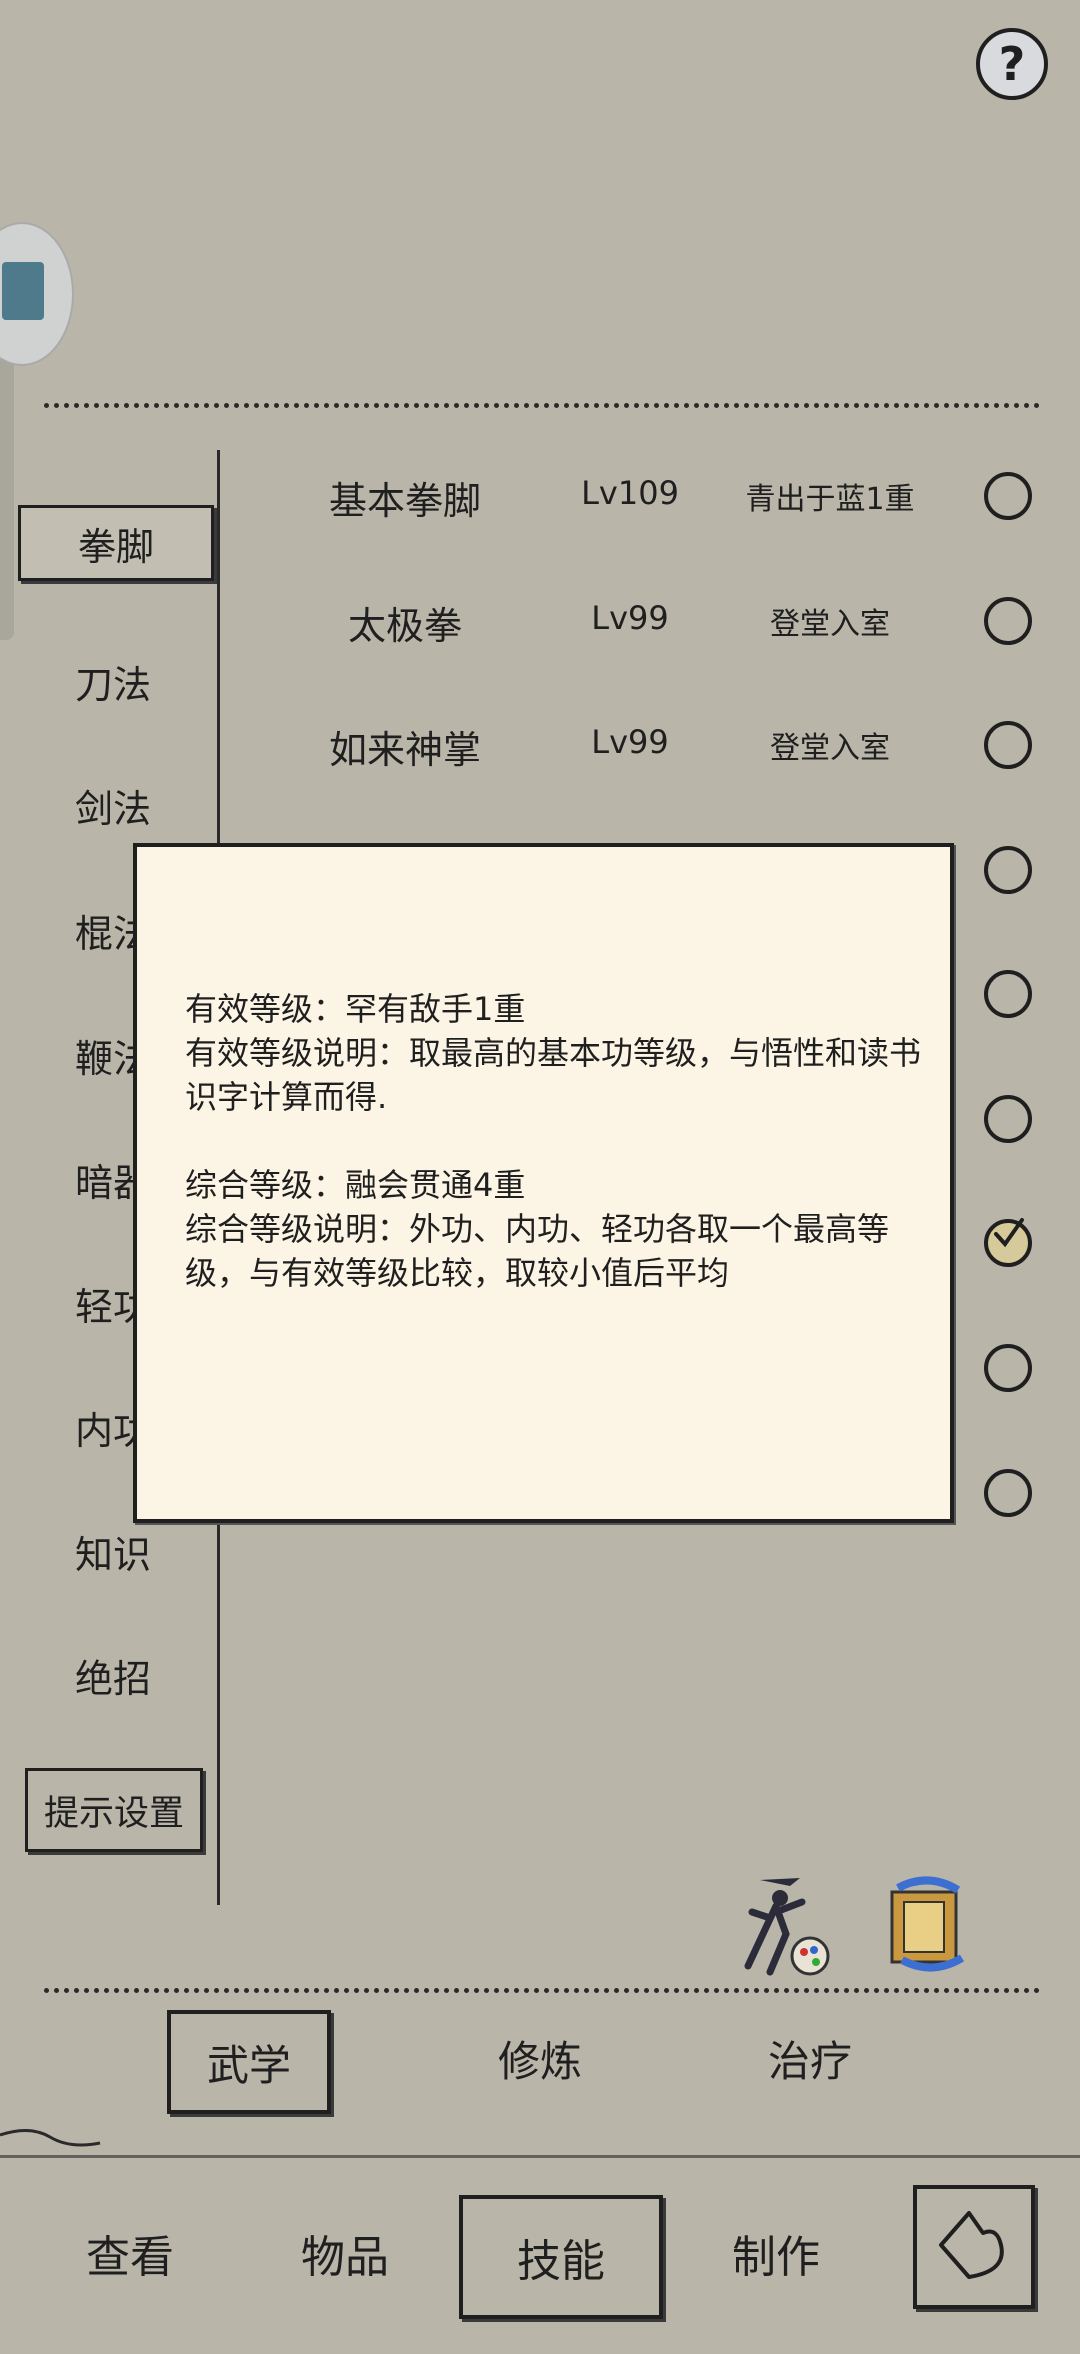 This screenshot has height=2354, width=1080. What do you see at coordinates (630, 493) in the screenshot?
I see `skill-level: Lv109` at bounding box center [630, 493].